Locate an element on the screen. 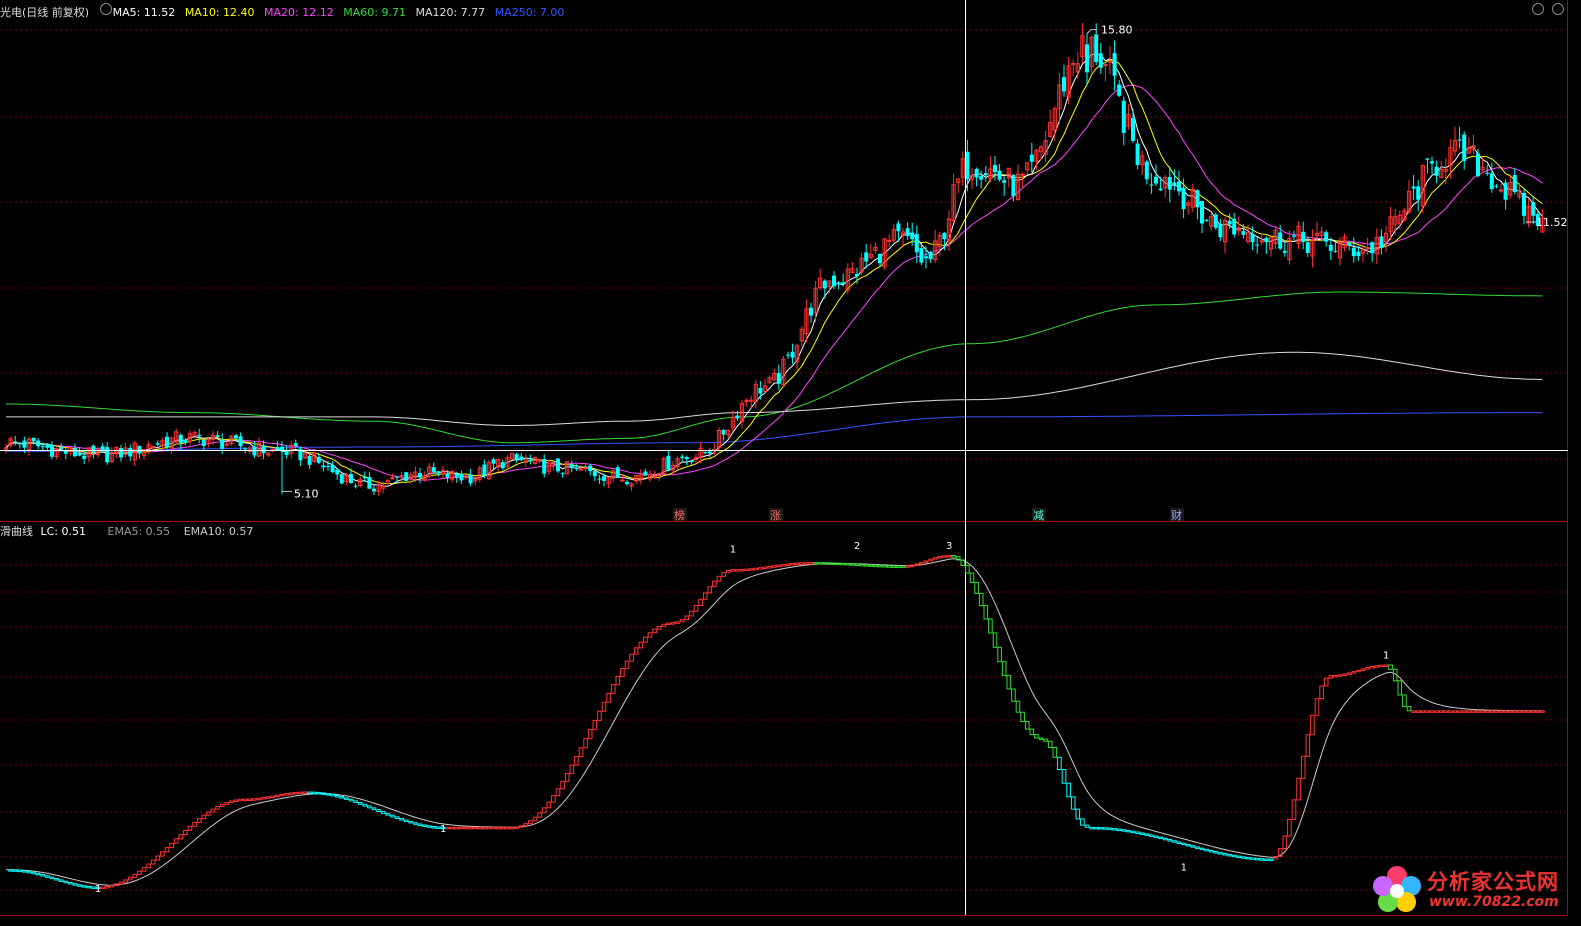 This screenshot has width=1581, height=926. settings-icon is located at coordinates (106, 9).